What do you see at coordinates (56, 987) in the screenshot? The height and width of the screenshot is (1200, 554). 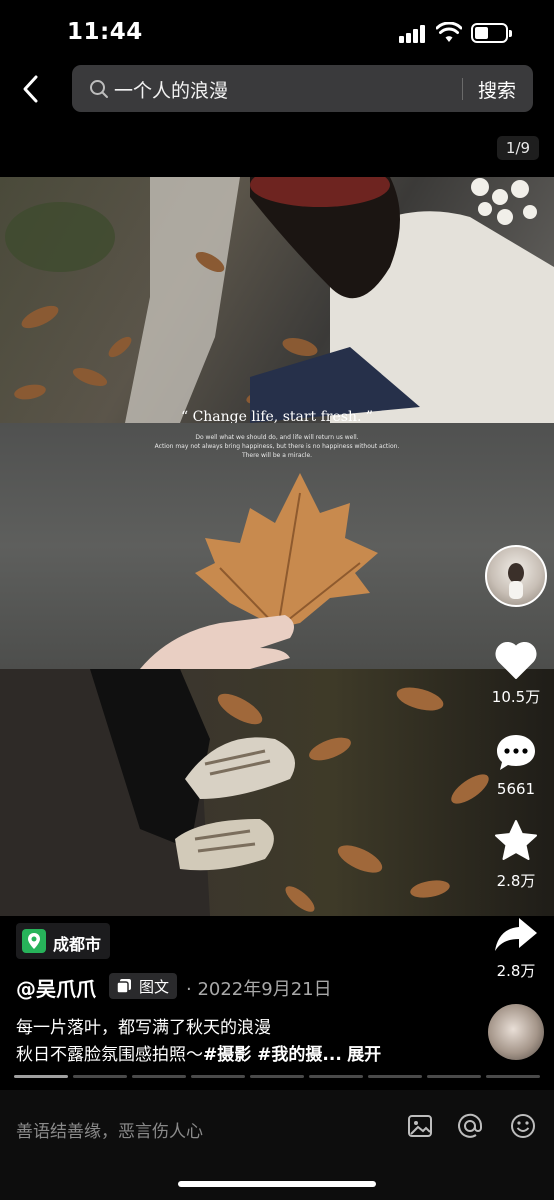 I see `author-name: @吴爪爪` at bounding box center [56, 987].